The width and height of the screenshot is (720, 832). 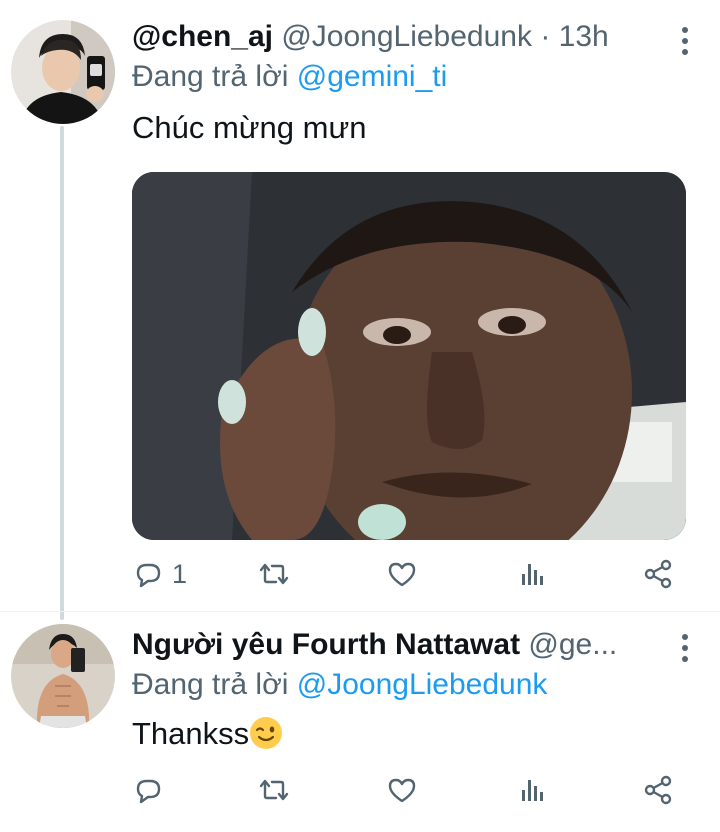 I want to click on tweet-actions: 1, so click(x=406, y=574).